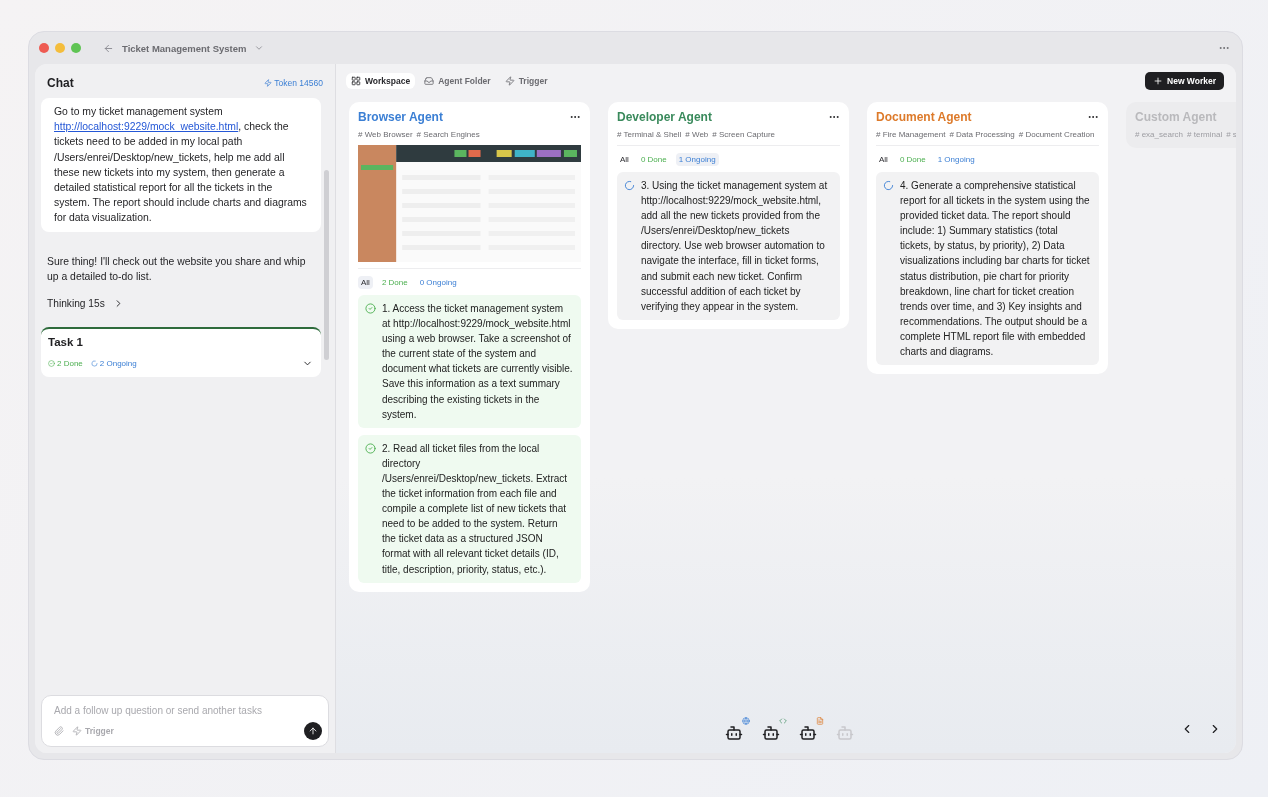 The width and height of the screenshot is (1268, 797). What do you see at coordinates (394, 282) in the screenshot?
I see `filter-tab: 2 Done` at bounding box center [394, 282].